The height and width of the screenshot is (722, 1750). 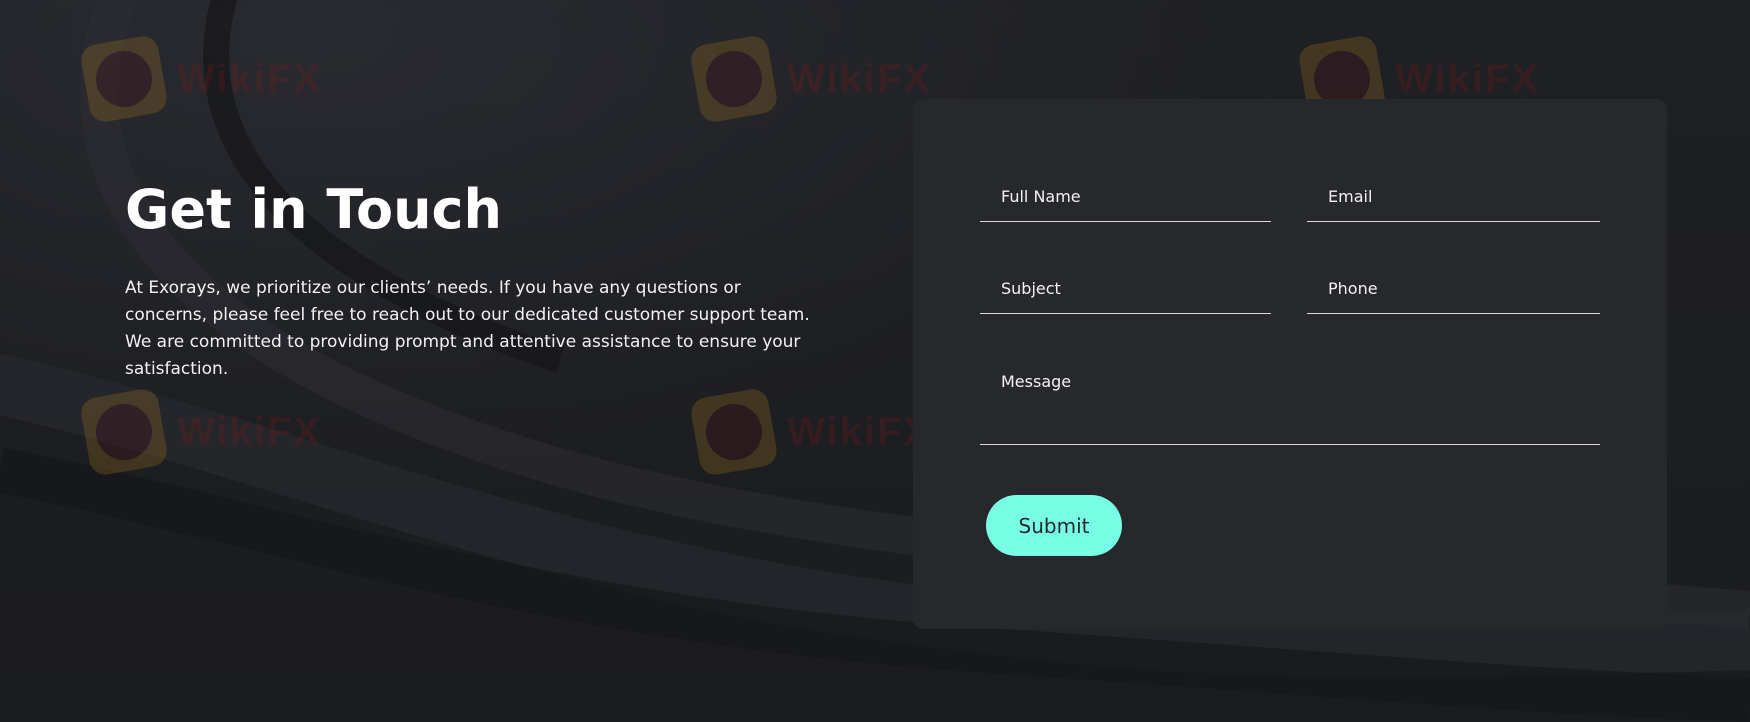 I want to click on message-label: Message, so click(x=1036, y=381).